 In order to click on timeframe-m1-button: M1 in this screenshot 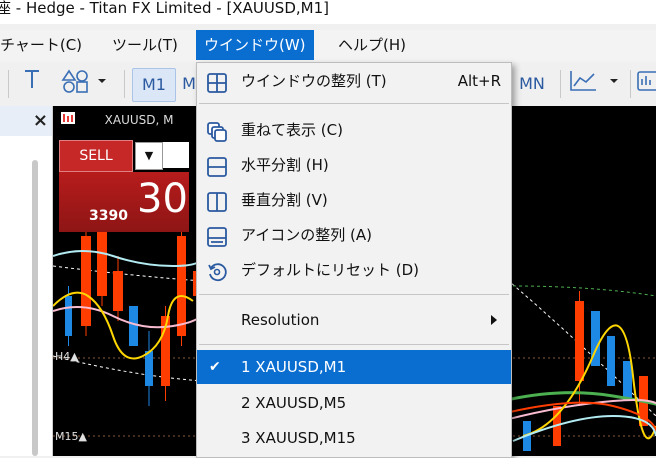, I will do `click(154, 85)`.